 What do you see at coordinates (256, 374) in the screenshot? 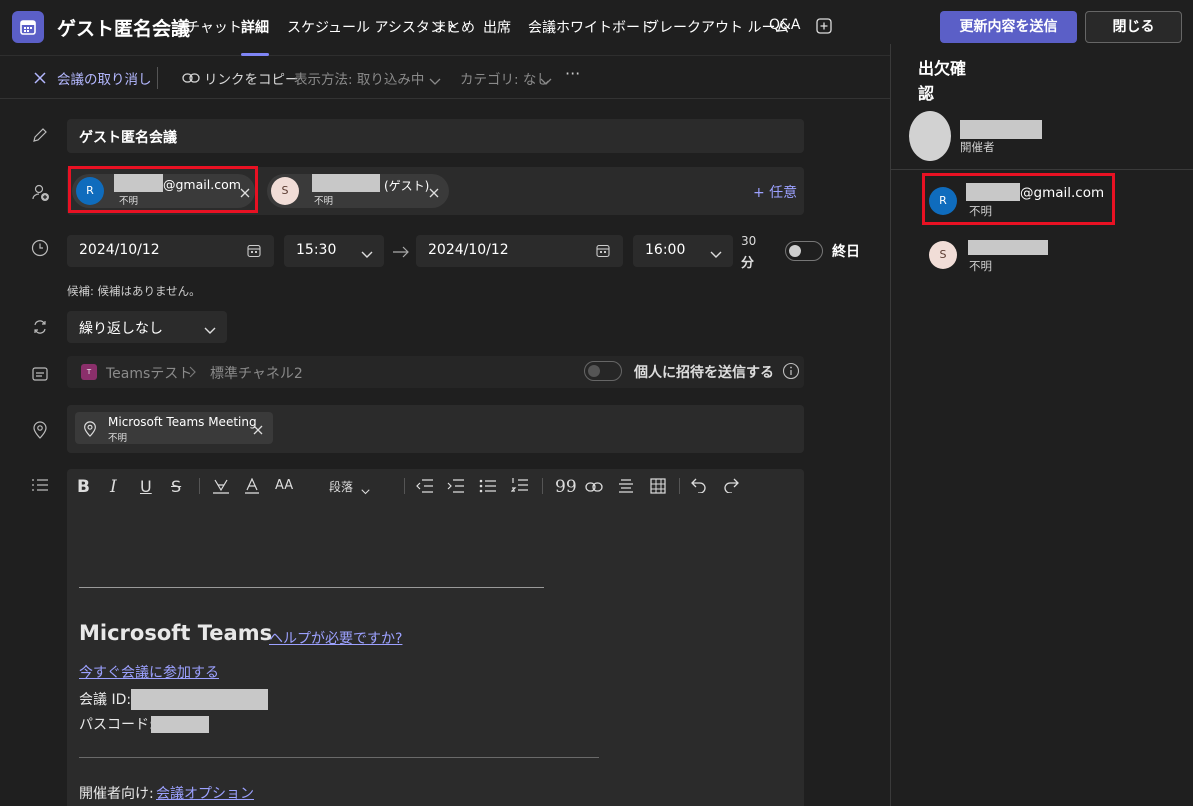
I see `channel-name: 標準チャネル2` at bounding box center [256, 374].